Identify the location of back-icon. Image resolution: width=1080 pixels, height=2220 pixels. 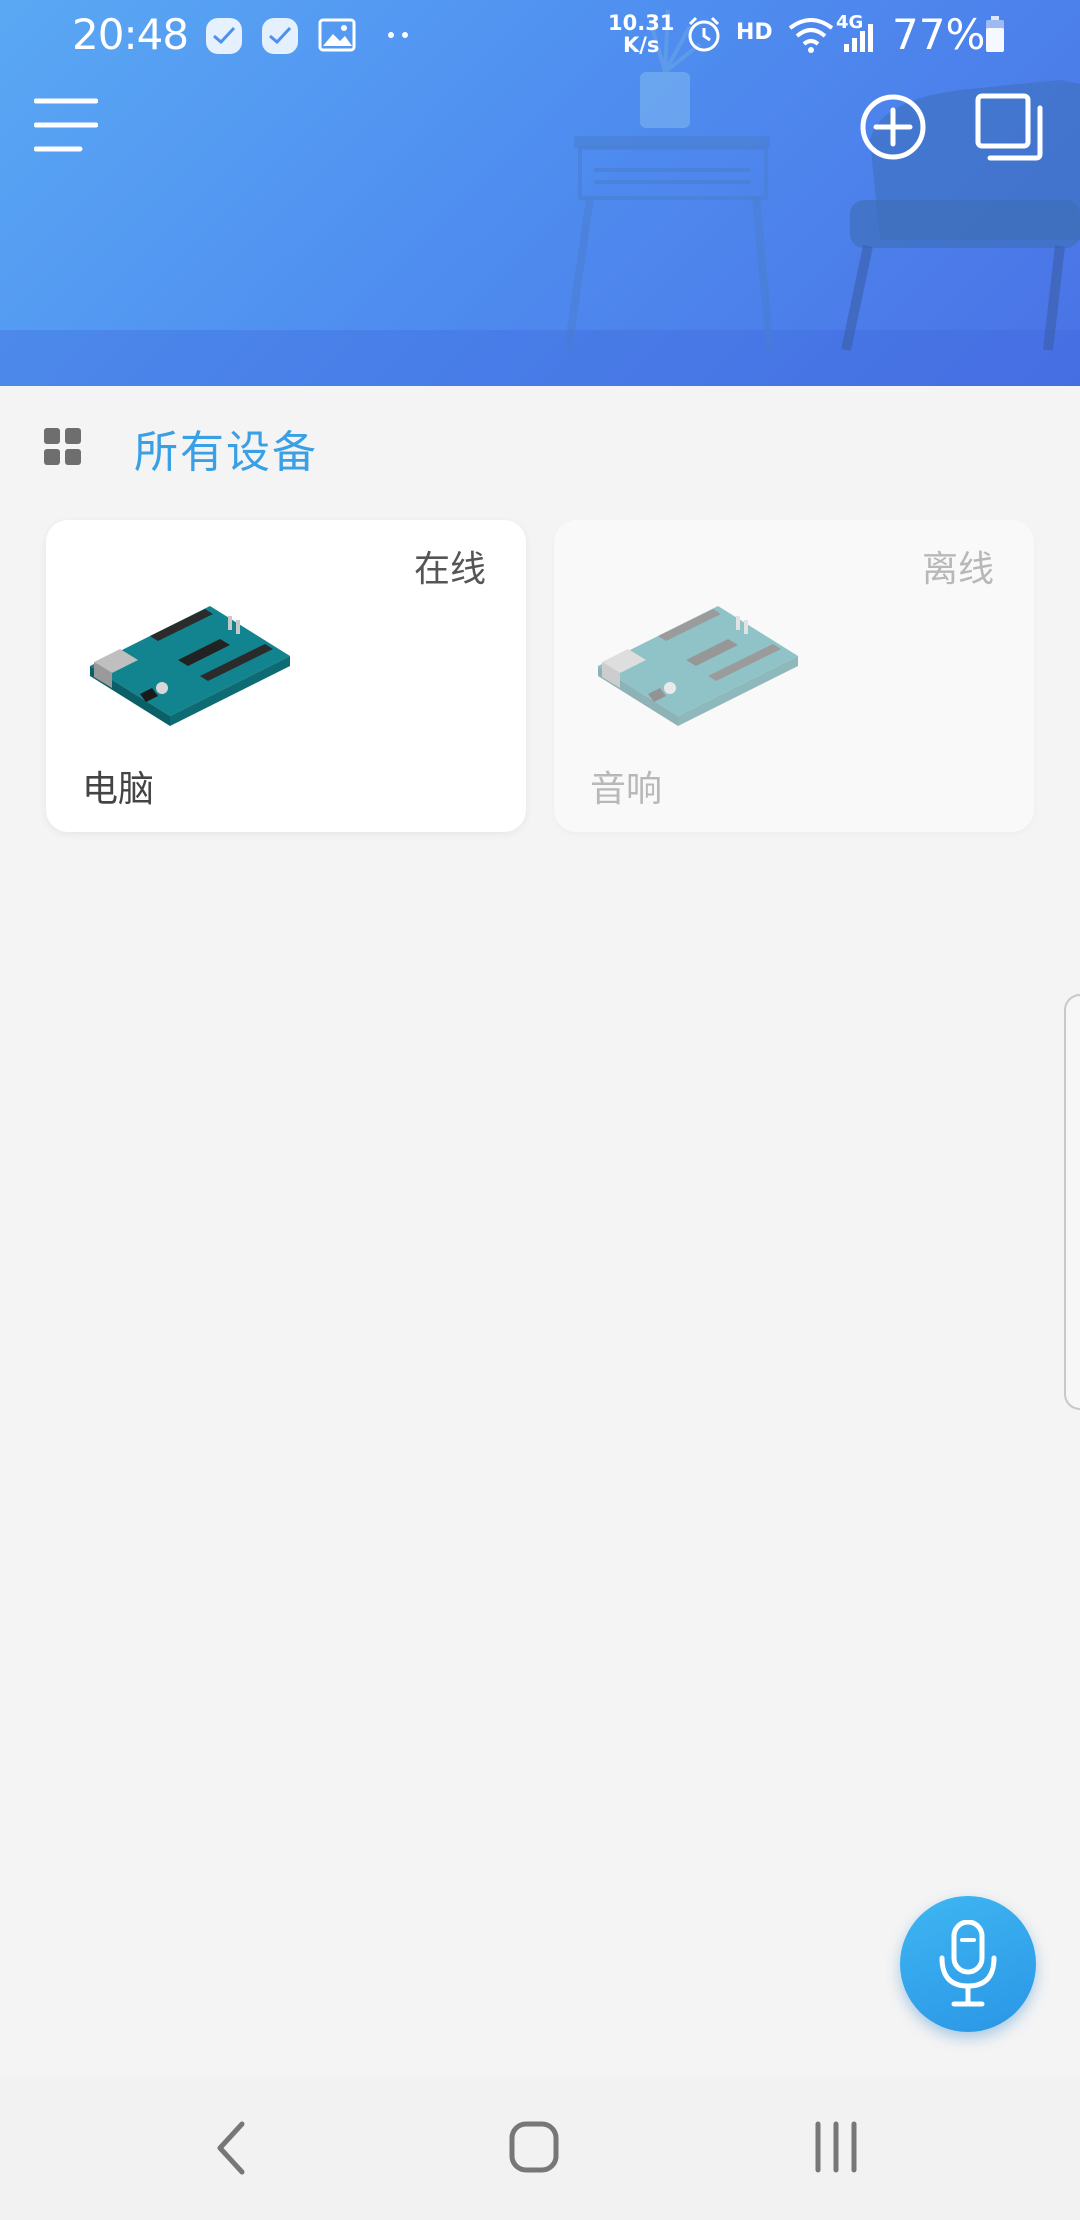
(231, 2148).